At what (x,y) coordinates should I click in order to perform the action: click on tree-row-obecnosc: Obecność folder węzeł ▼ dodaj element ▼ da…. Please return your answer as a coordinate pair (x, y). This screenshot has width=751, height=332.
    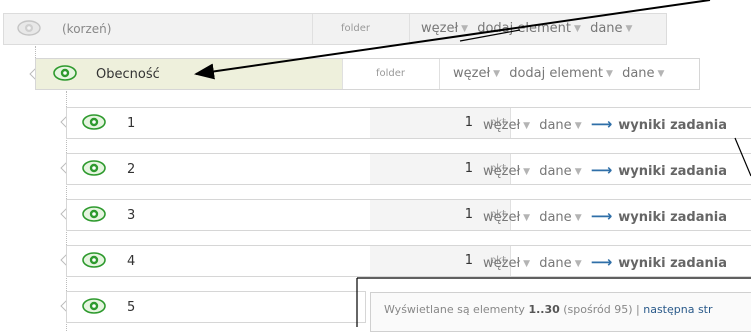
    Looking at the image, I should click on (367, 74).